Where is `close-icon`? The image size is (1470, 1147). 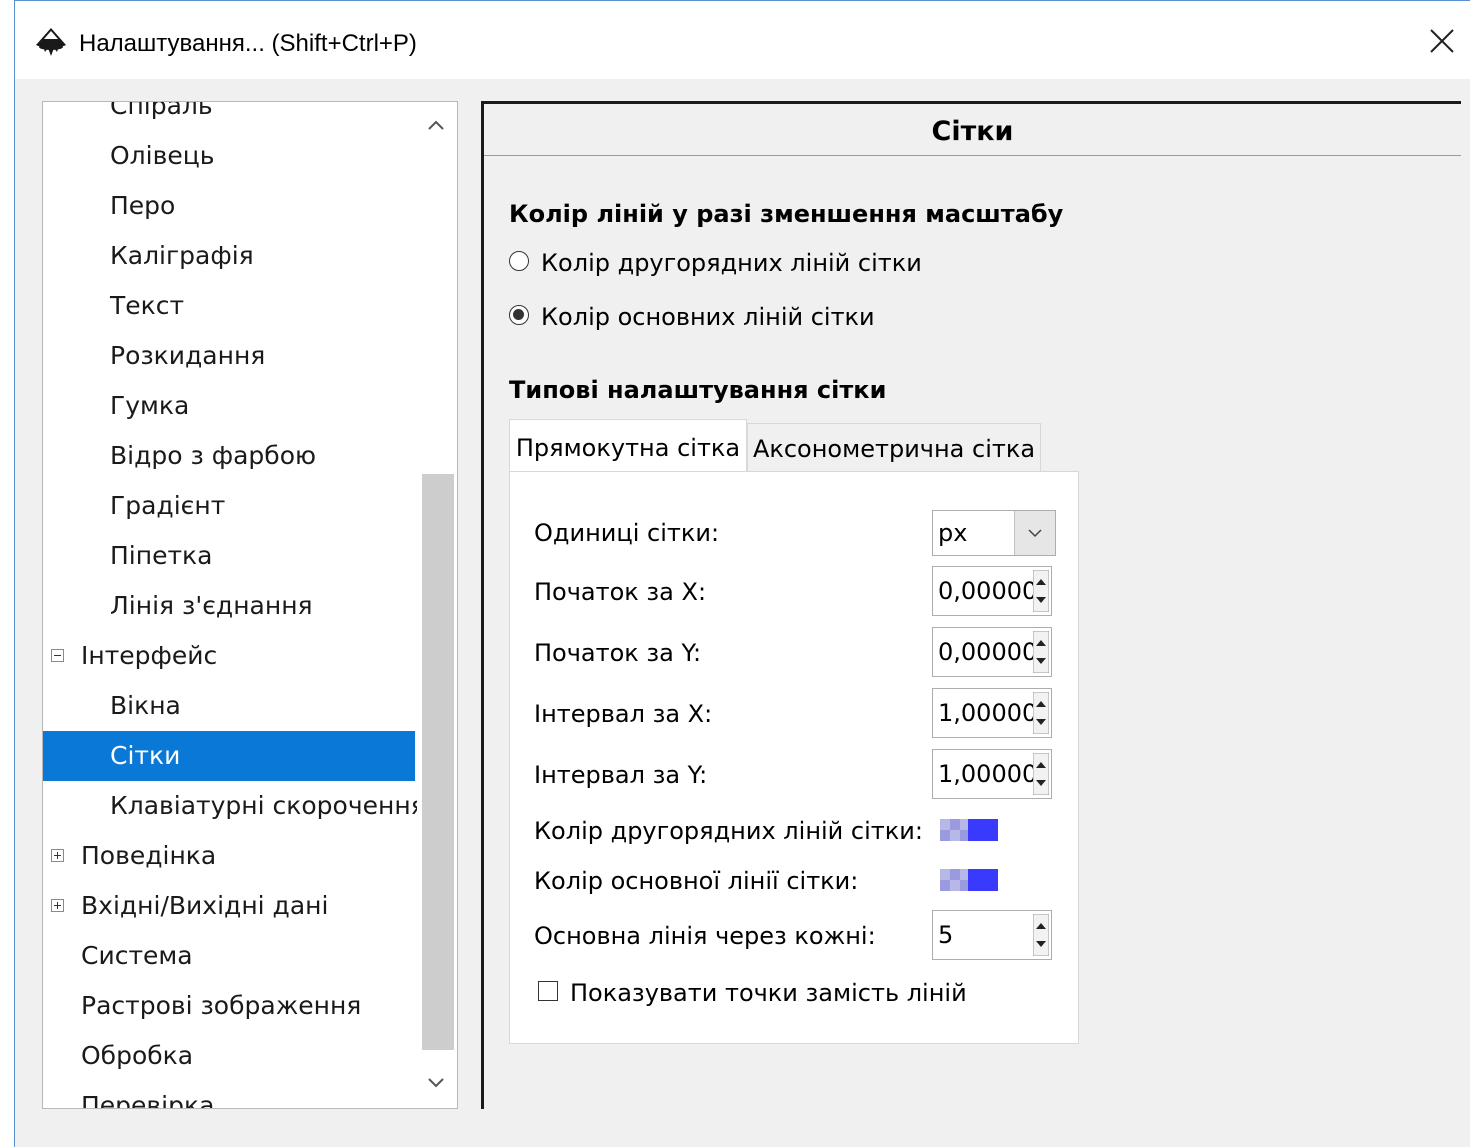 close-icon is located at coordinates (1442, 41).